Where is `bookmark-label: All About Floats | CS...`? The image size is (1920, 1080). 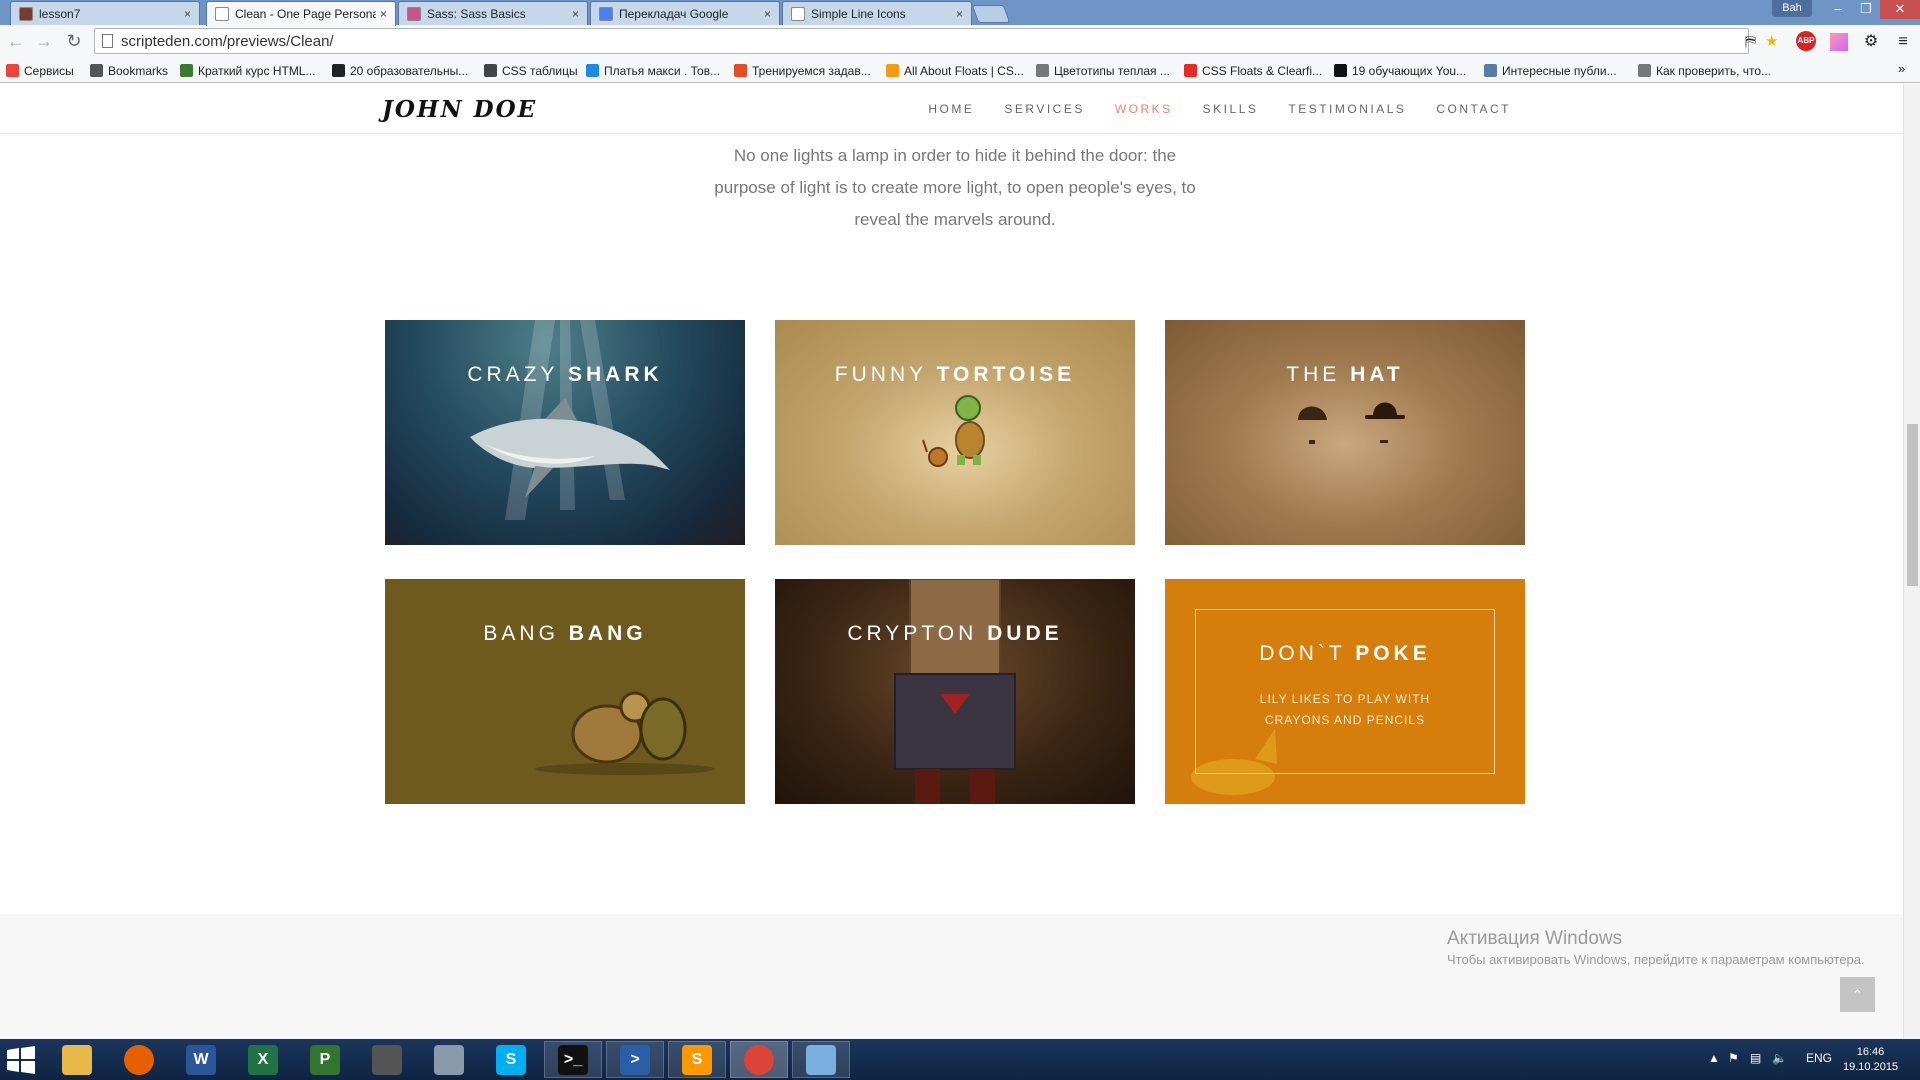 bookmark-label: All About Floats | CS... is located at coordinates (964, 70).